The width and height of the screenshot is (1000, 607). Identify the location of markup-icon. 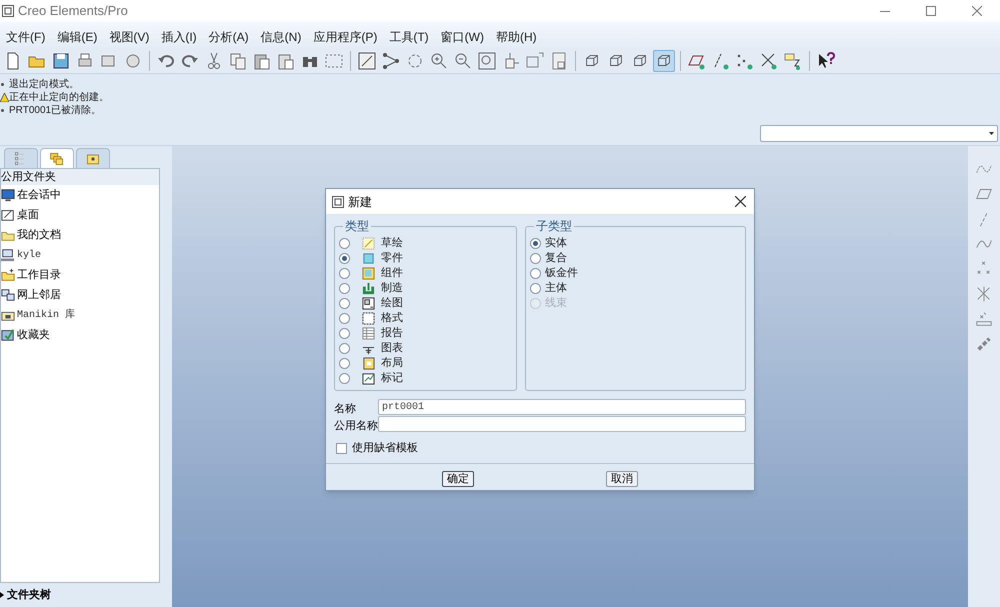
(368, 378).